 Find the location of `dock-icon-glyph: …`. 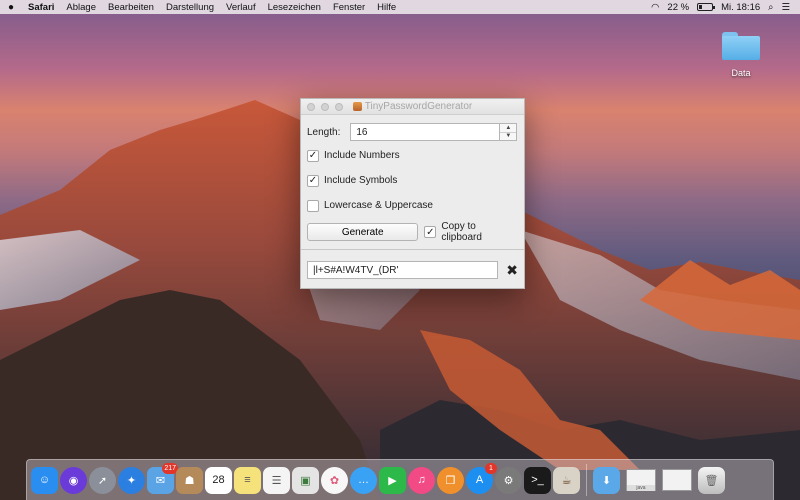

dock-icon-glyph: … is located at coordinates (363, 480).